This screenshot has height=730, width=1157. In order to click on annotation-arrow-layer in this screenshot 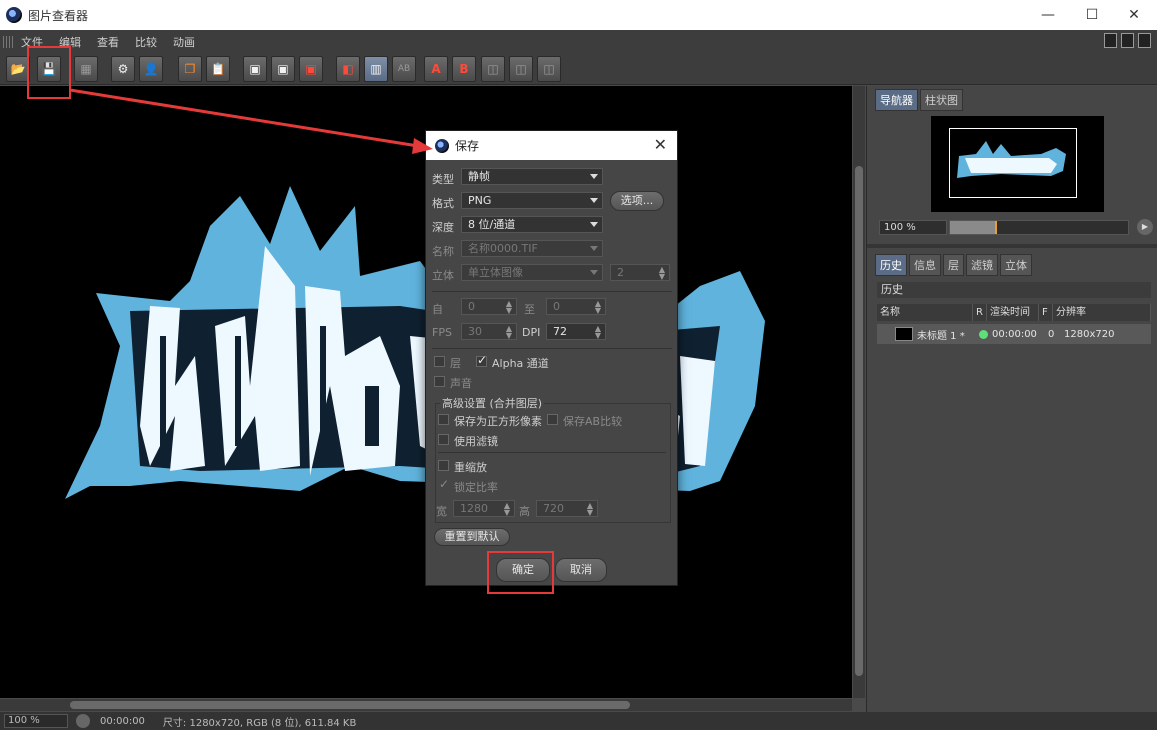, I will do `click(251, 121)`.